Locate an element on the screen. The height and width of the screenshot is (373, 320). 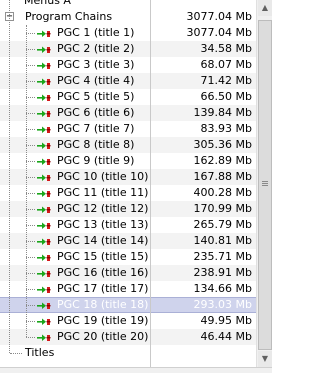
pgc-row-size: 238.91 Mb is located at coordinates (222, 272).